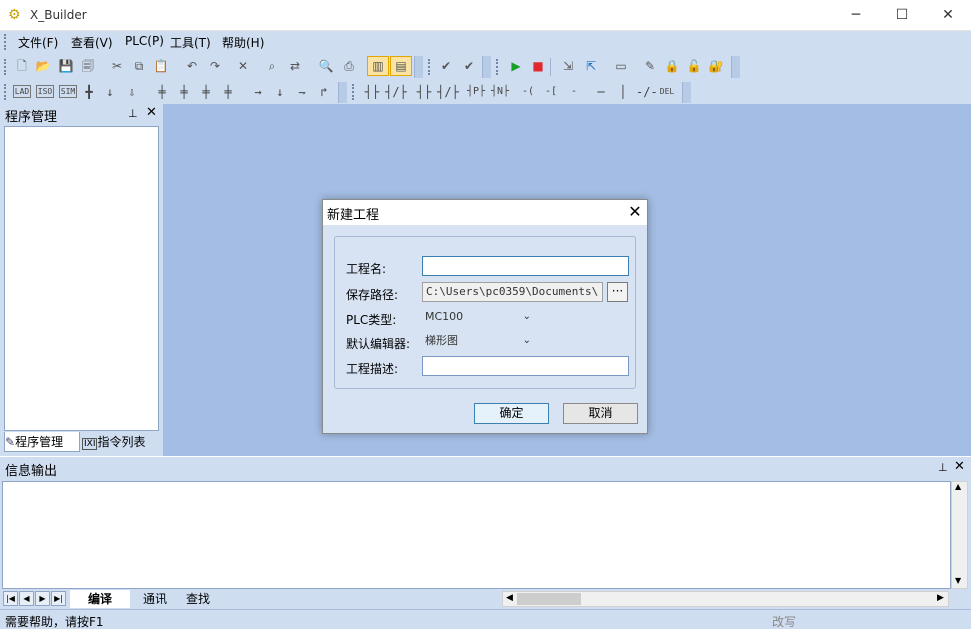 This screenshot has width=971, height=630. What do you see at coordinates (38, 42) in the screenshot?
I see `menu-file: 文件(F)` at bounding box center [38, 42].